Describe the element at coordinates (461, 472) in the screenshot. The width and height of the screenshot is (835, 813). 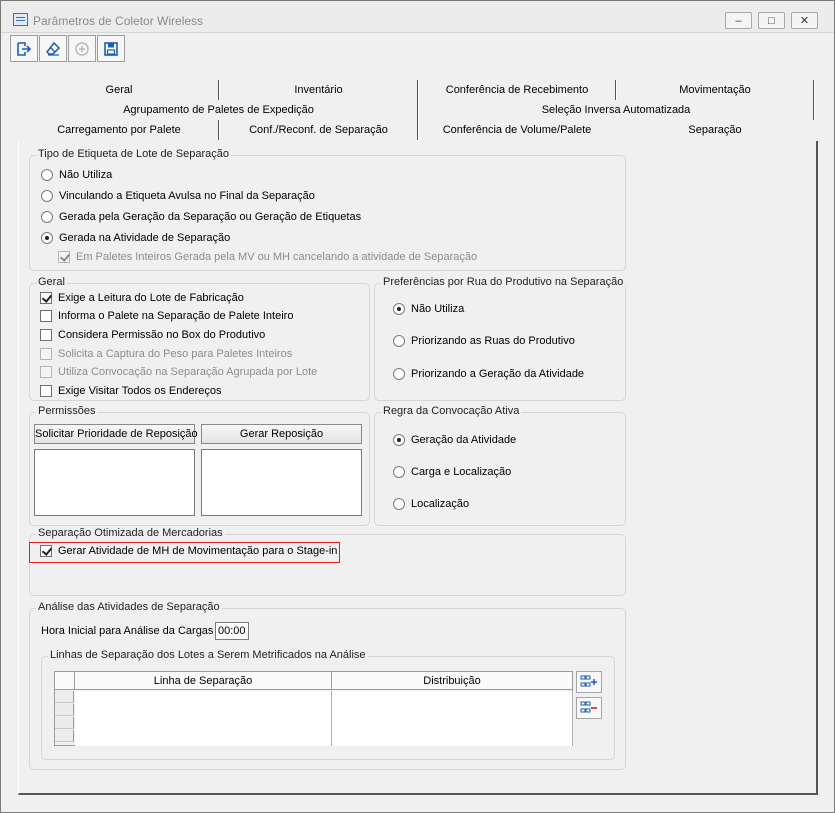
I see `radio-label: Carga e Localização` at that location.